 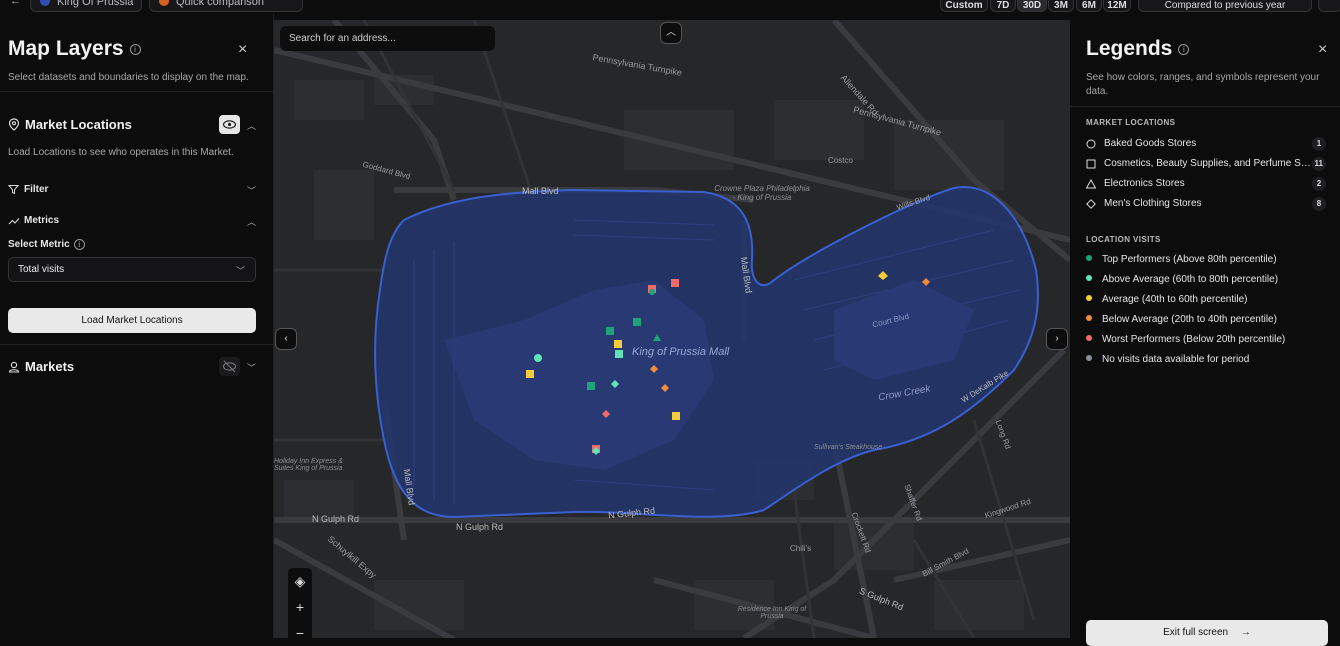 I want to click on market-selector: King Of Prussia, so click(x=86, y=6).